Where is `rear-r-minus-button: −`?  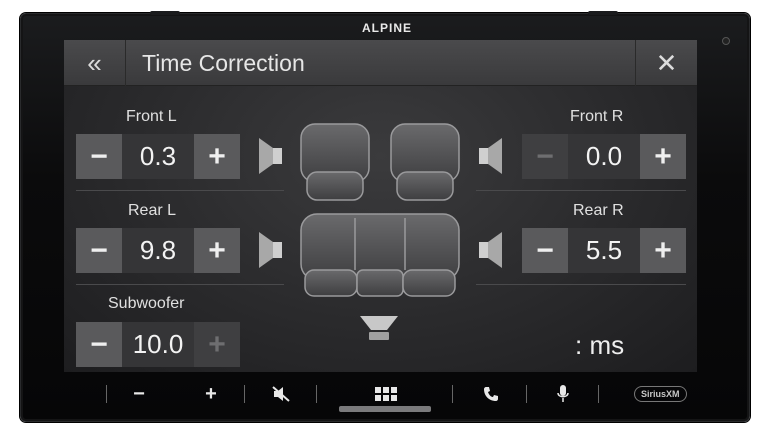 rear-r-minus-button: − is located at coordinates (545, 250).